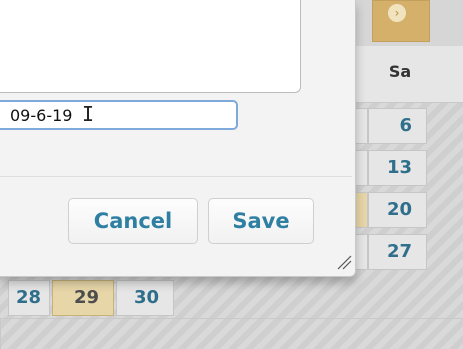 The height and width of the screenshot is (349, 463). What do you see at coordinates (397, 168) in the screenshot?
I see `calendar-day: 13` at bounding box center [397, 168].